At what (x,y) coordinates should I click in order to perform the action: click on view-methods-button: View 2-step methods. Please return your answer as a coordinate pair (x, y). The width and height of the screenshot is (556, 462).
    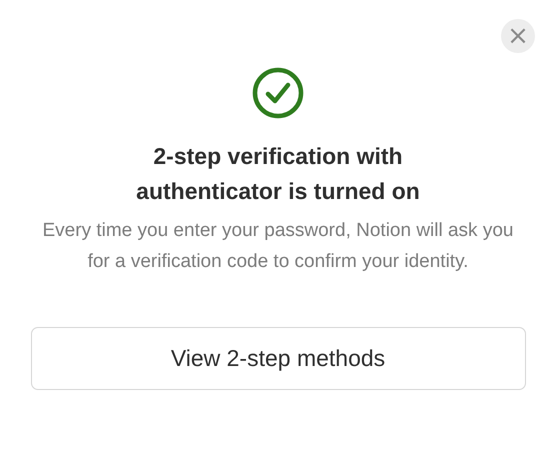
    Looking at the image, I should click on (278, 358).